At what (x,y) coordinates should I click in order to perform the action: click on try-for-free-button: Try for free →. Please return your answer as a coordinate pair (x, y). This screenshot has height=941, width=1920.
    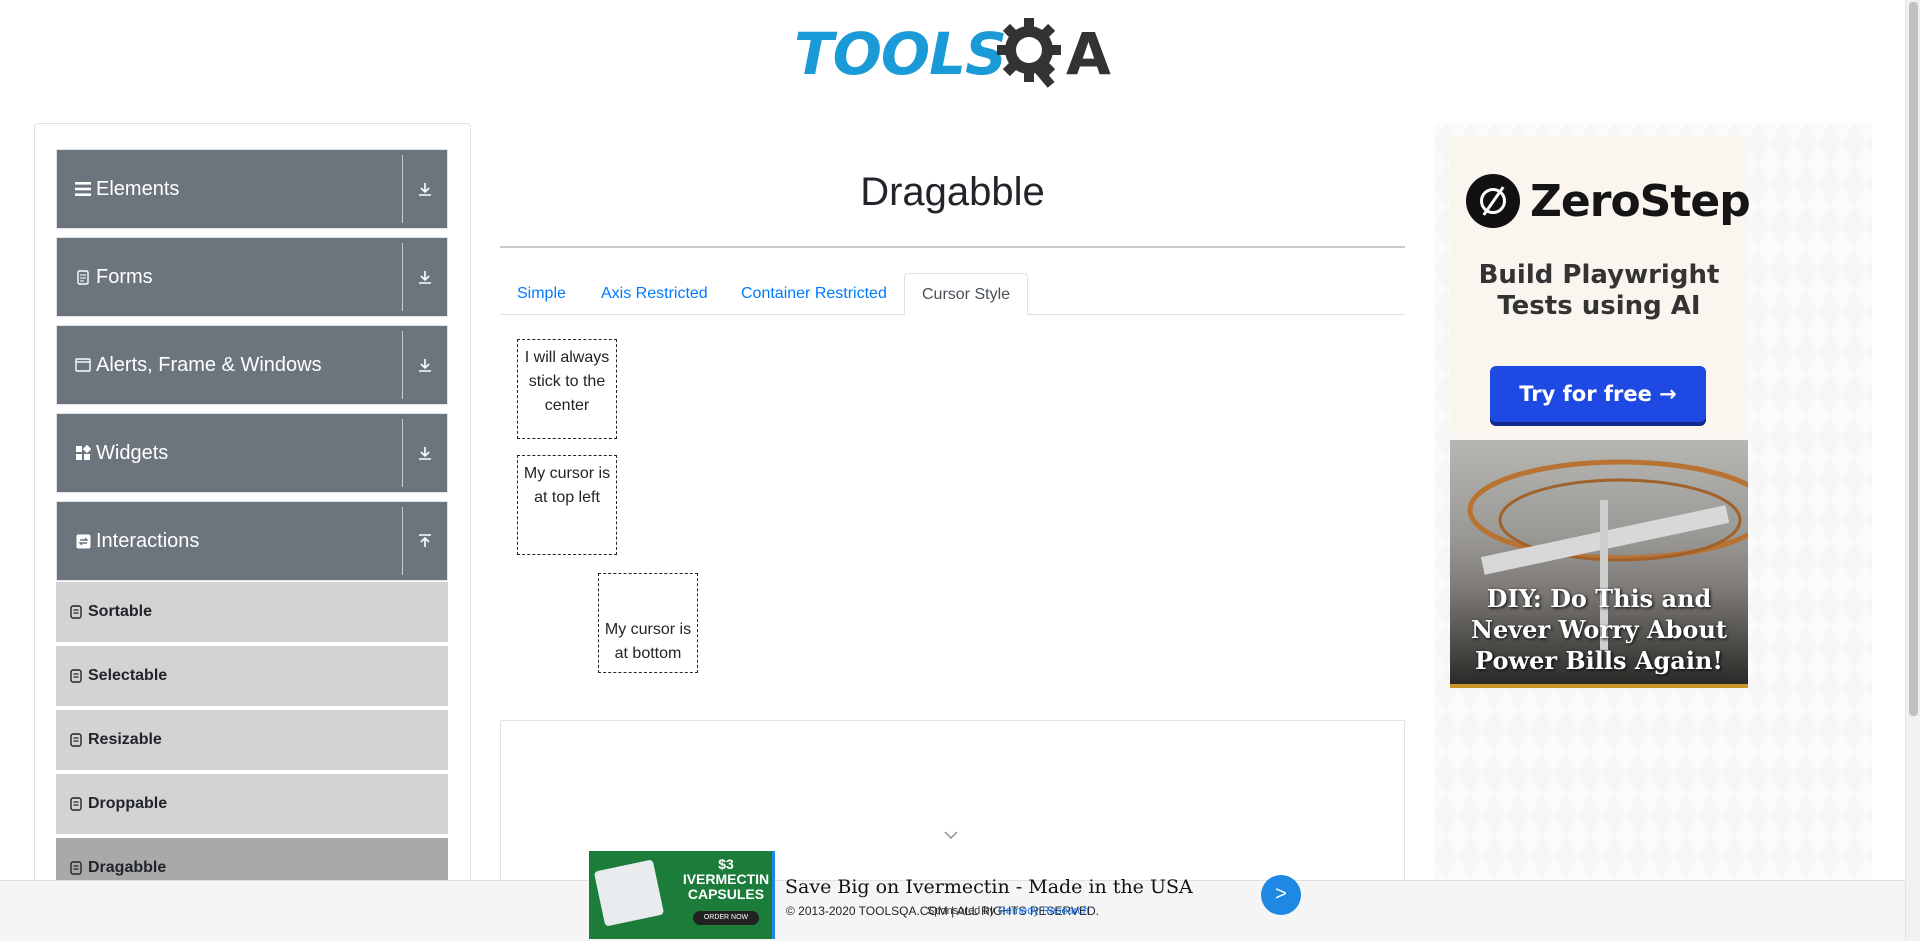
    Looking at the image, I should click on (1598, 394).